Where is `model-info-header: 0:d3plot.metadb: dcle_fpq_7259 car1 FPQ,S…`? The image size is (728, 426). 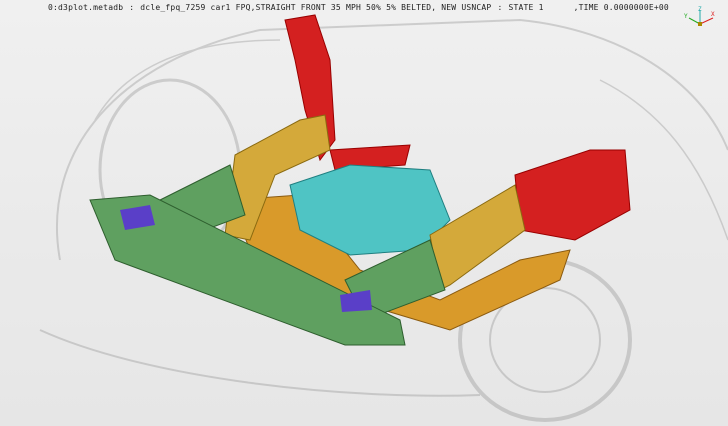
model-info-header: 0:d3plot.metadb: dcle_fpq_7259 car1 FPQ,S… is located at coordinates (361, 7).